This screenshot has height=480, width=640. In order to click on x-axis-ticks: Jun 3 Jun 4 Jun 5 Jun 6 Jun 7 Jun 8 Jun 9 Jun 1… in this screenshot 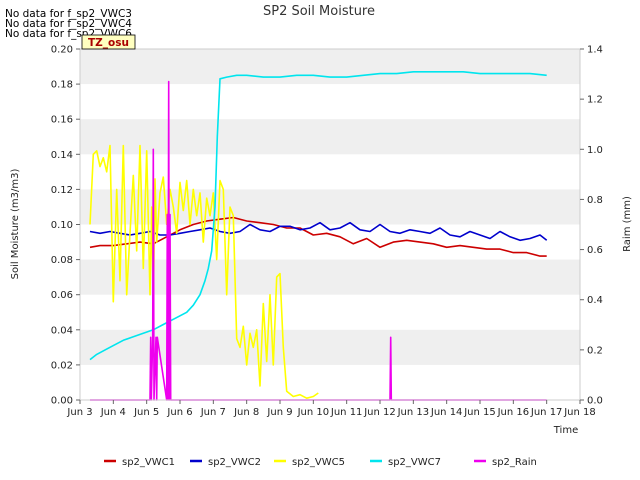, I will do `click(331, 409)`.